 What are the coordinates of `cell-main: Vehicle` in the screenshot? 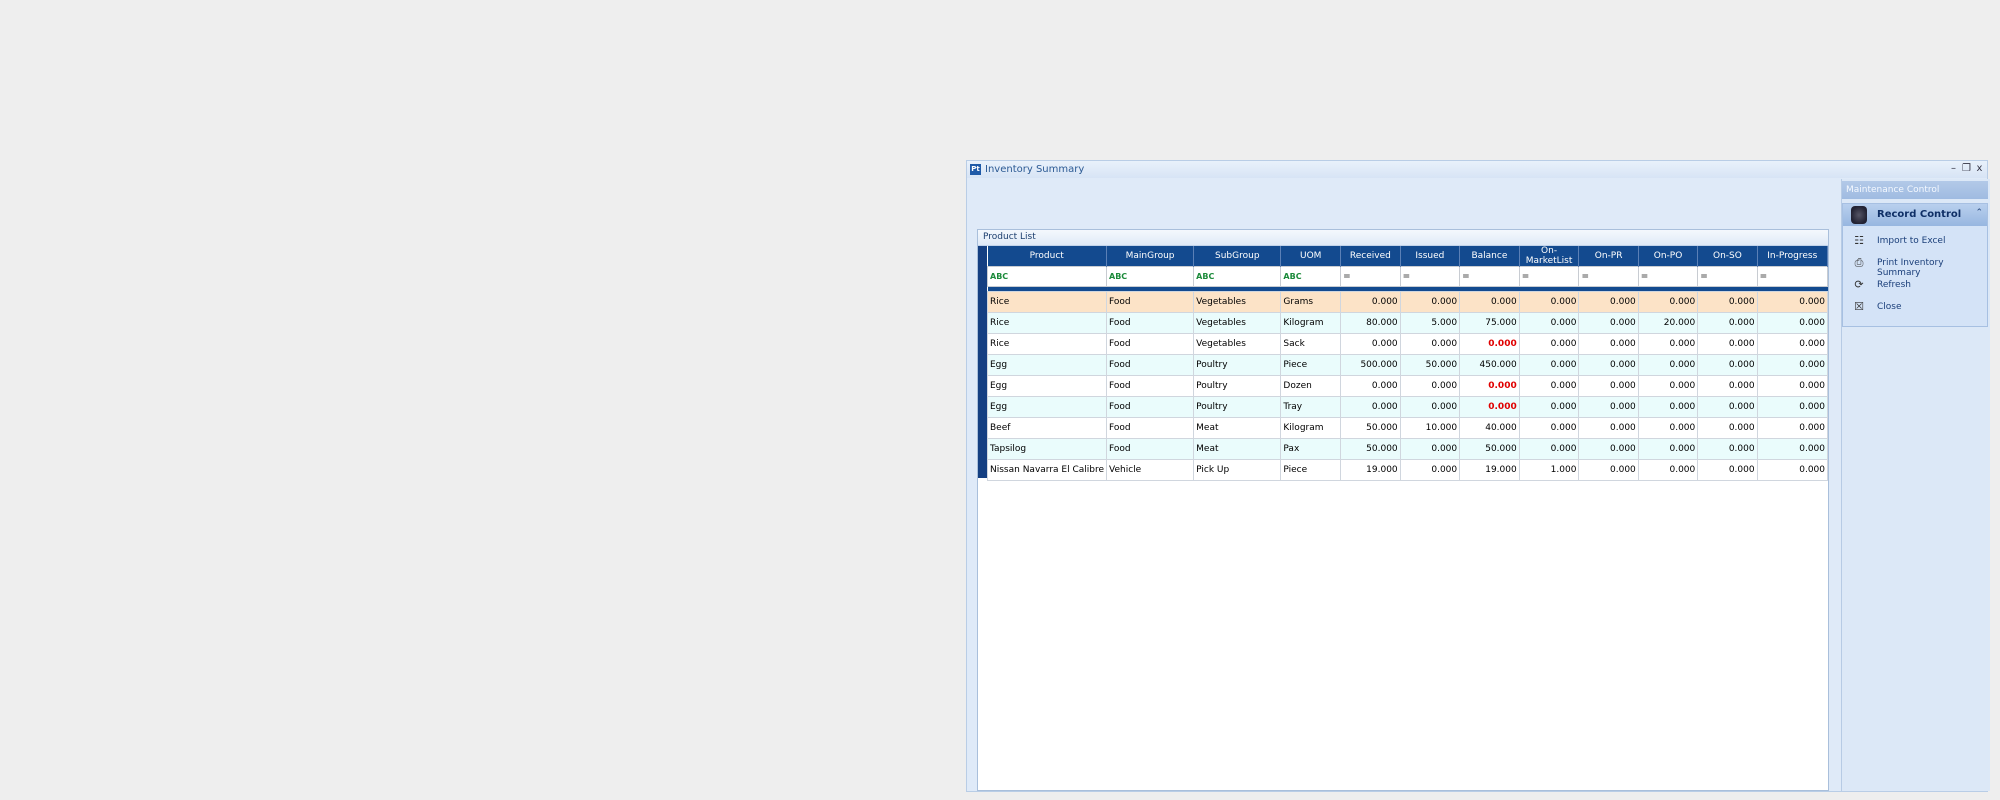 It's located at (1150, 470).